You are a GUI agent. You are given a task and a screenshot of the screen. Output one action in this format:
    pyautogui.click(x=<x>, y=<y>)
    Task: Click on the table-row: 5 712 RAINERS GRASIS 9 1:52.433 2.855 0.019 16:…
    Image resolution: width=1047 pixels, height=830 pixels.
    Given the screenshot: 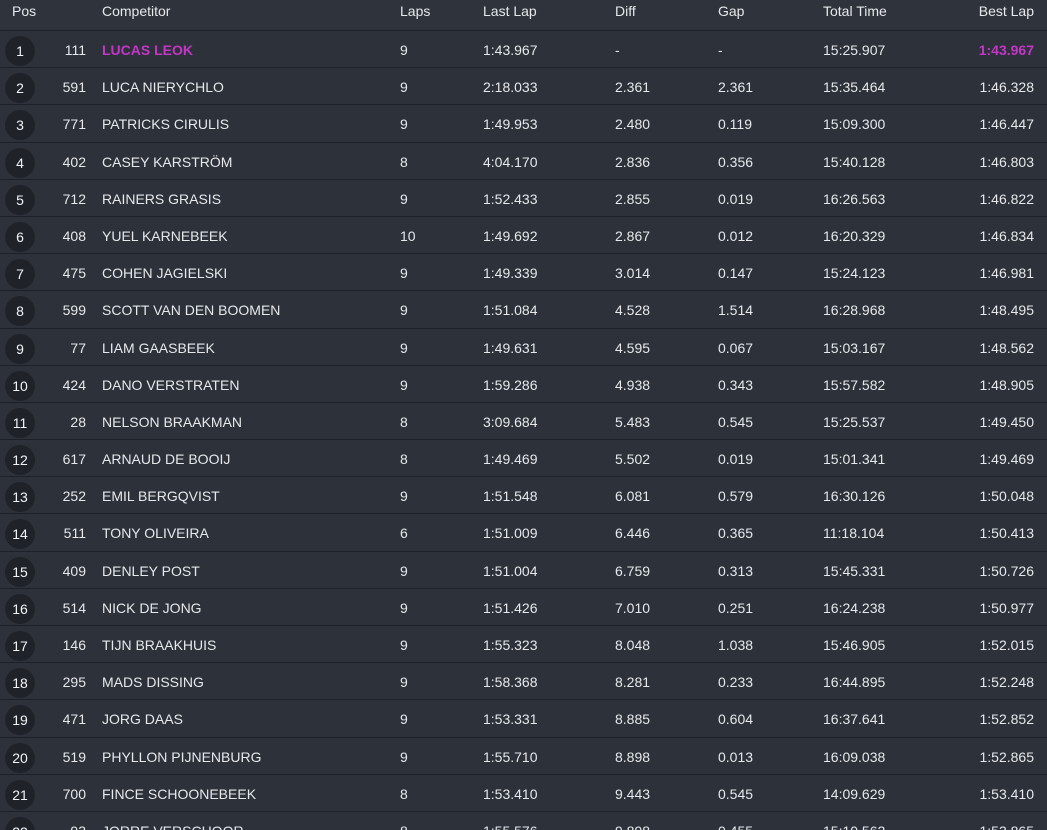 What is the action you would take?
    pyautogui.click(x=523, y=198)
    